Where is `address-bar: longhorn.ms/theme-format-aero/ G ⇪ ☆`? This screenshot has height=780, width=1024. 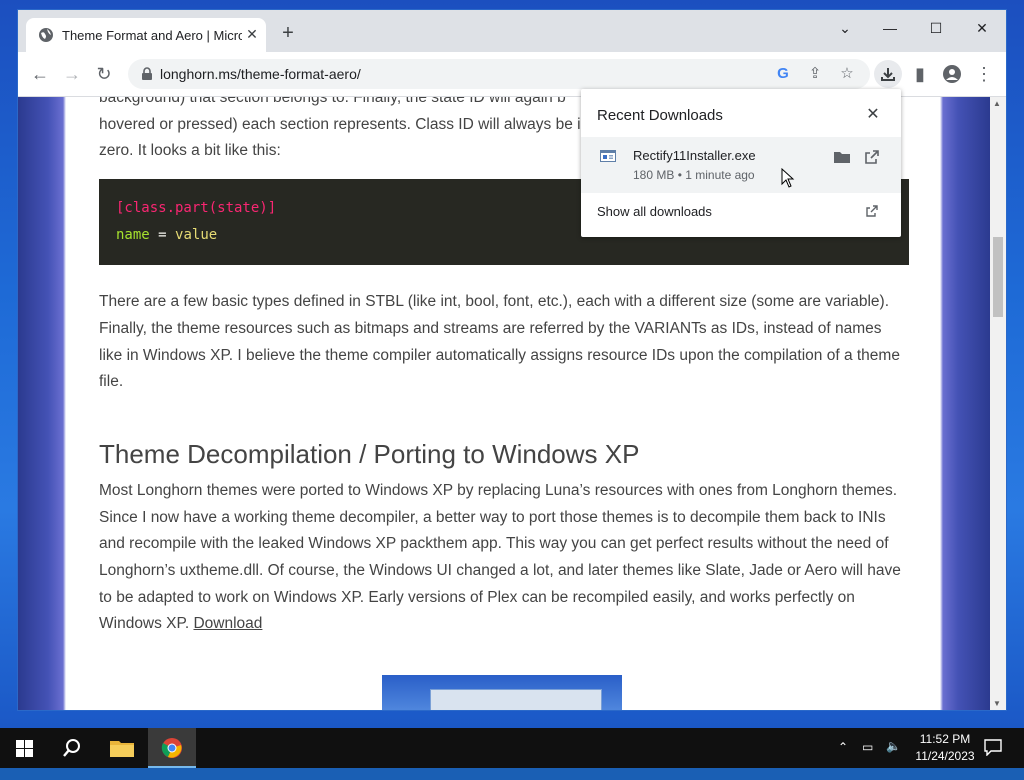
address-bar: longhorn.ms/theme-format-aero/ G ⇪ ☆ is located at coordinates (499, 74).